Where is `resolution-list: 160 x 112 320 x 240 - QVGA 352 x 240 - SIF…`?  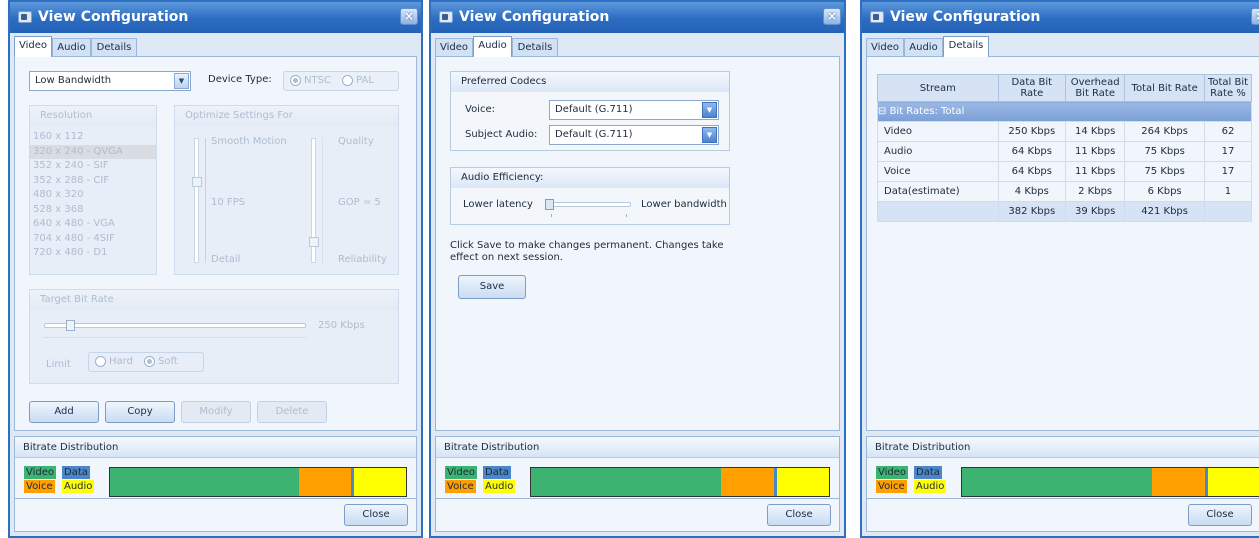 resolution-list: 160 x 112 320 x 240 - QVGA 352 x 240 - SIF… is located at coordinates (93, 195).